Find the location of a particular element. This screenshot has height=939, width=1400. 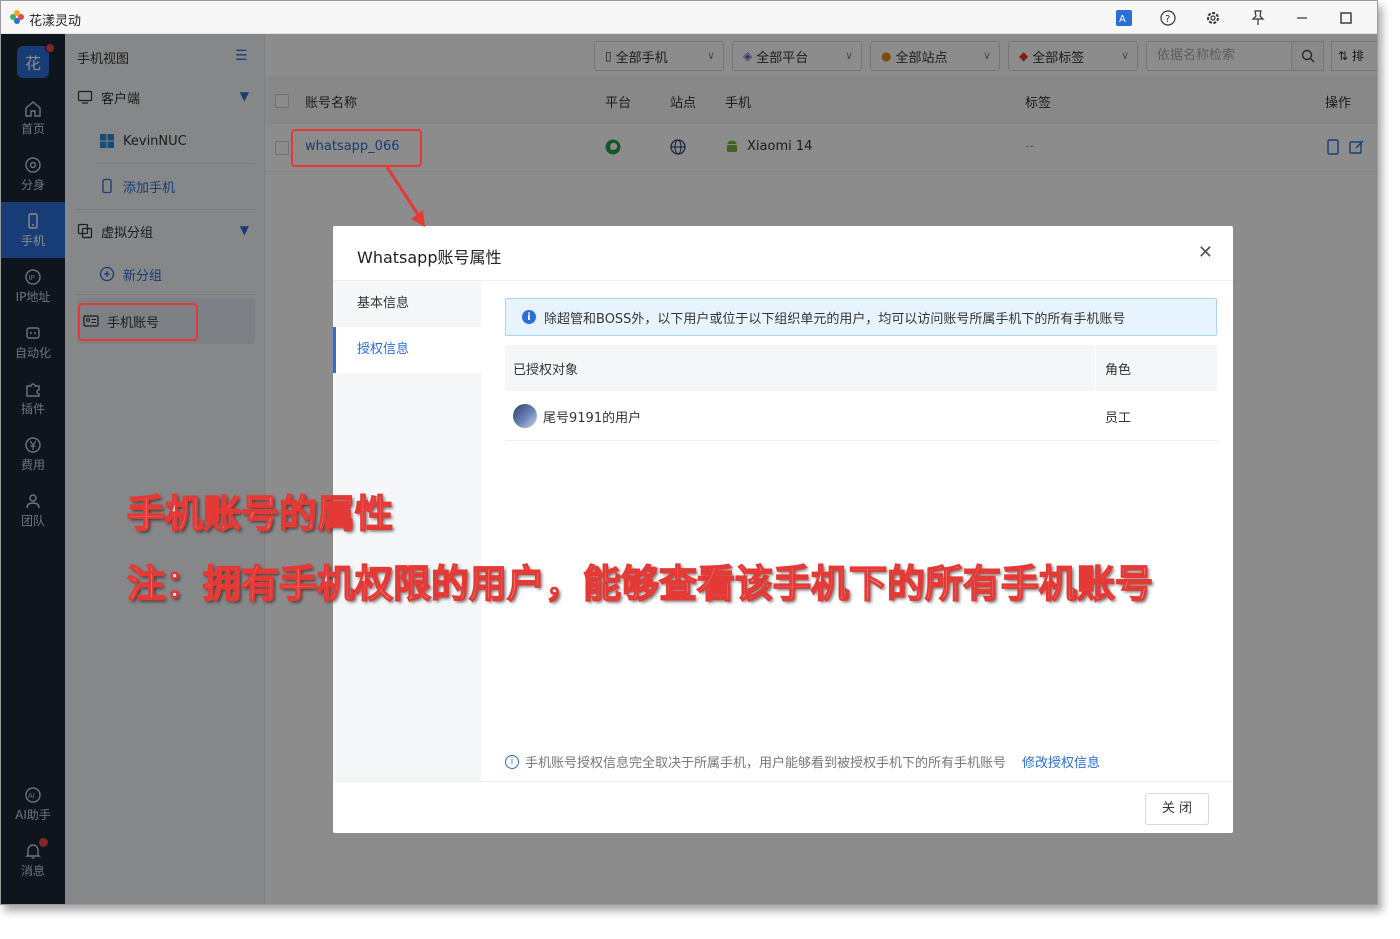

tab-basic-info: 基本信息 is located at coordinates (407, 304).